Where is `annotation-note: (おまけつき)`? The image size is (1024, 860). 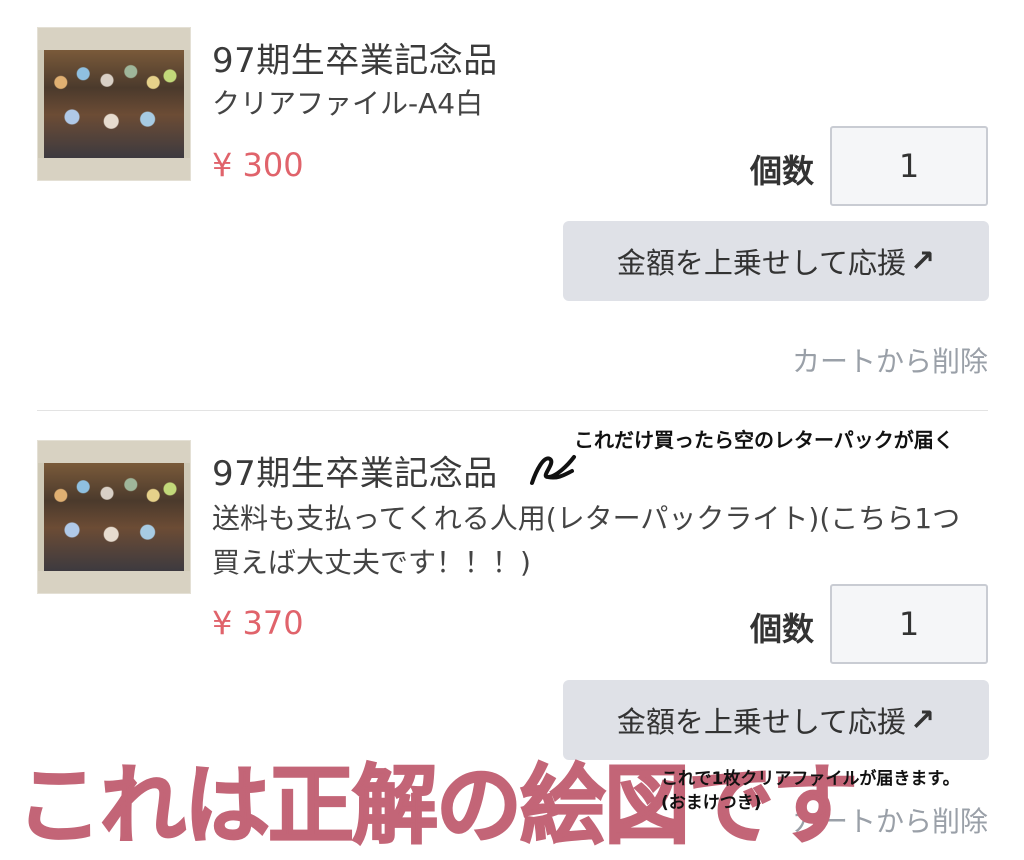 annotation-note: (おまけつき) is located at coordinates (711, 803).